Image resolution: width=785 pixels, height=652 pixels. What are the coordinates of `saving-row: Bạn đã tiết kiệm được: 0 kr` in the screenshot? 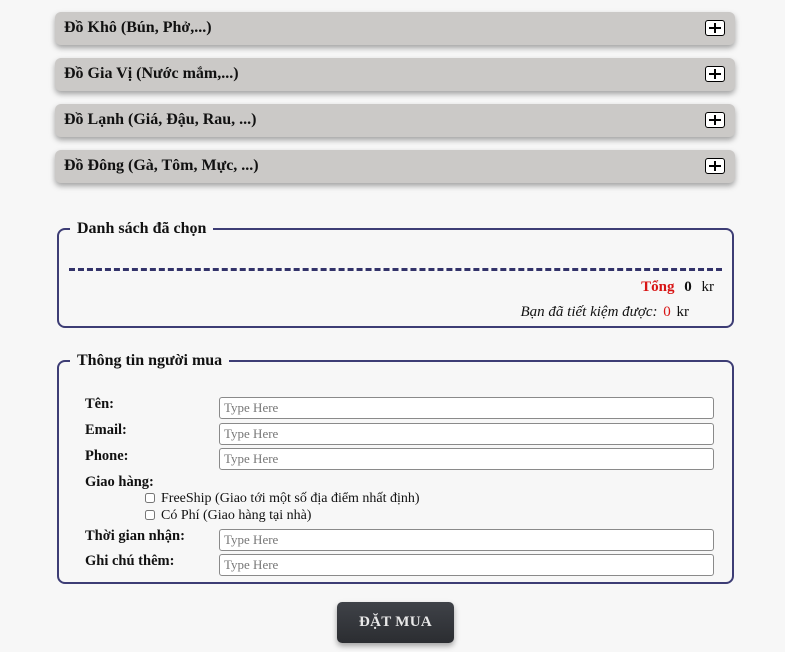 It's located at (605, 312).